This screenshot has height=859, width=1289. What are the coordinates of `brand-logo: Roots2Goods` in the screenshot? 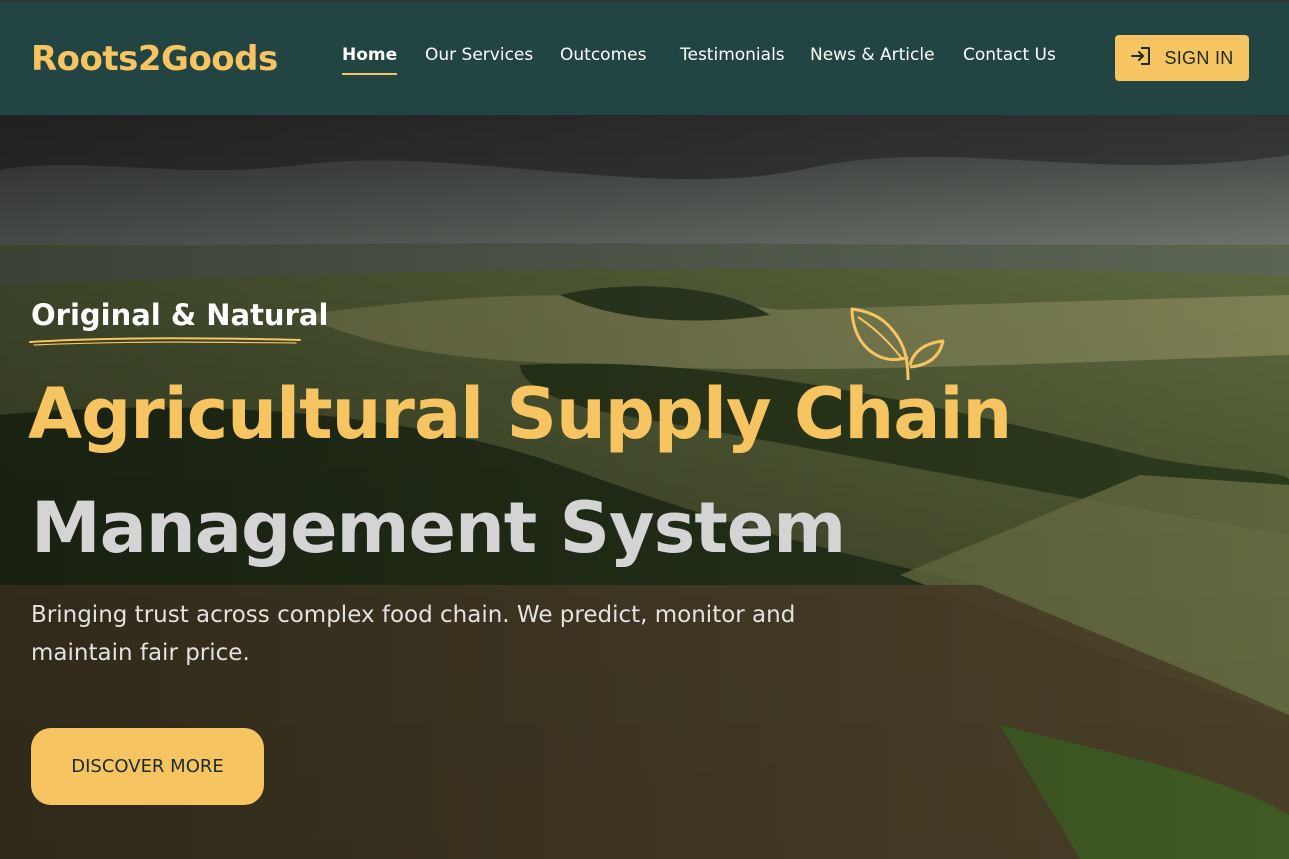 It's located at (154, 59).